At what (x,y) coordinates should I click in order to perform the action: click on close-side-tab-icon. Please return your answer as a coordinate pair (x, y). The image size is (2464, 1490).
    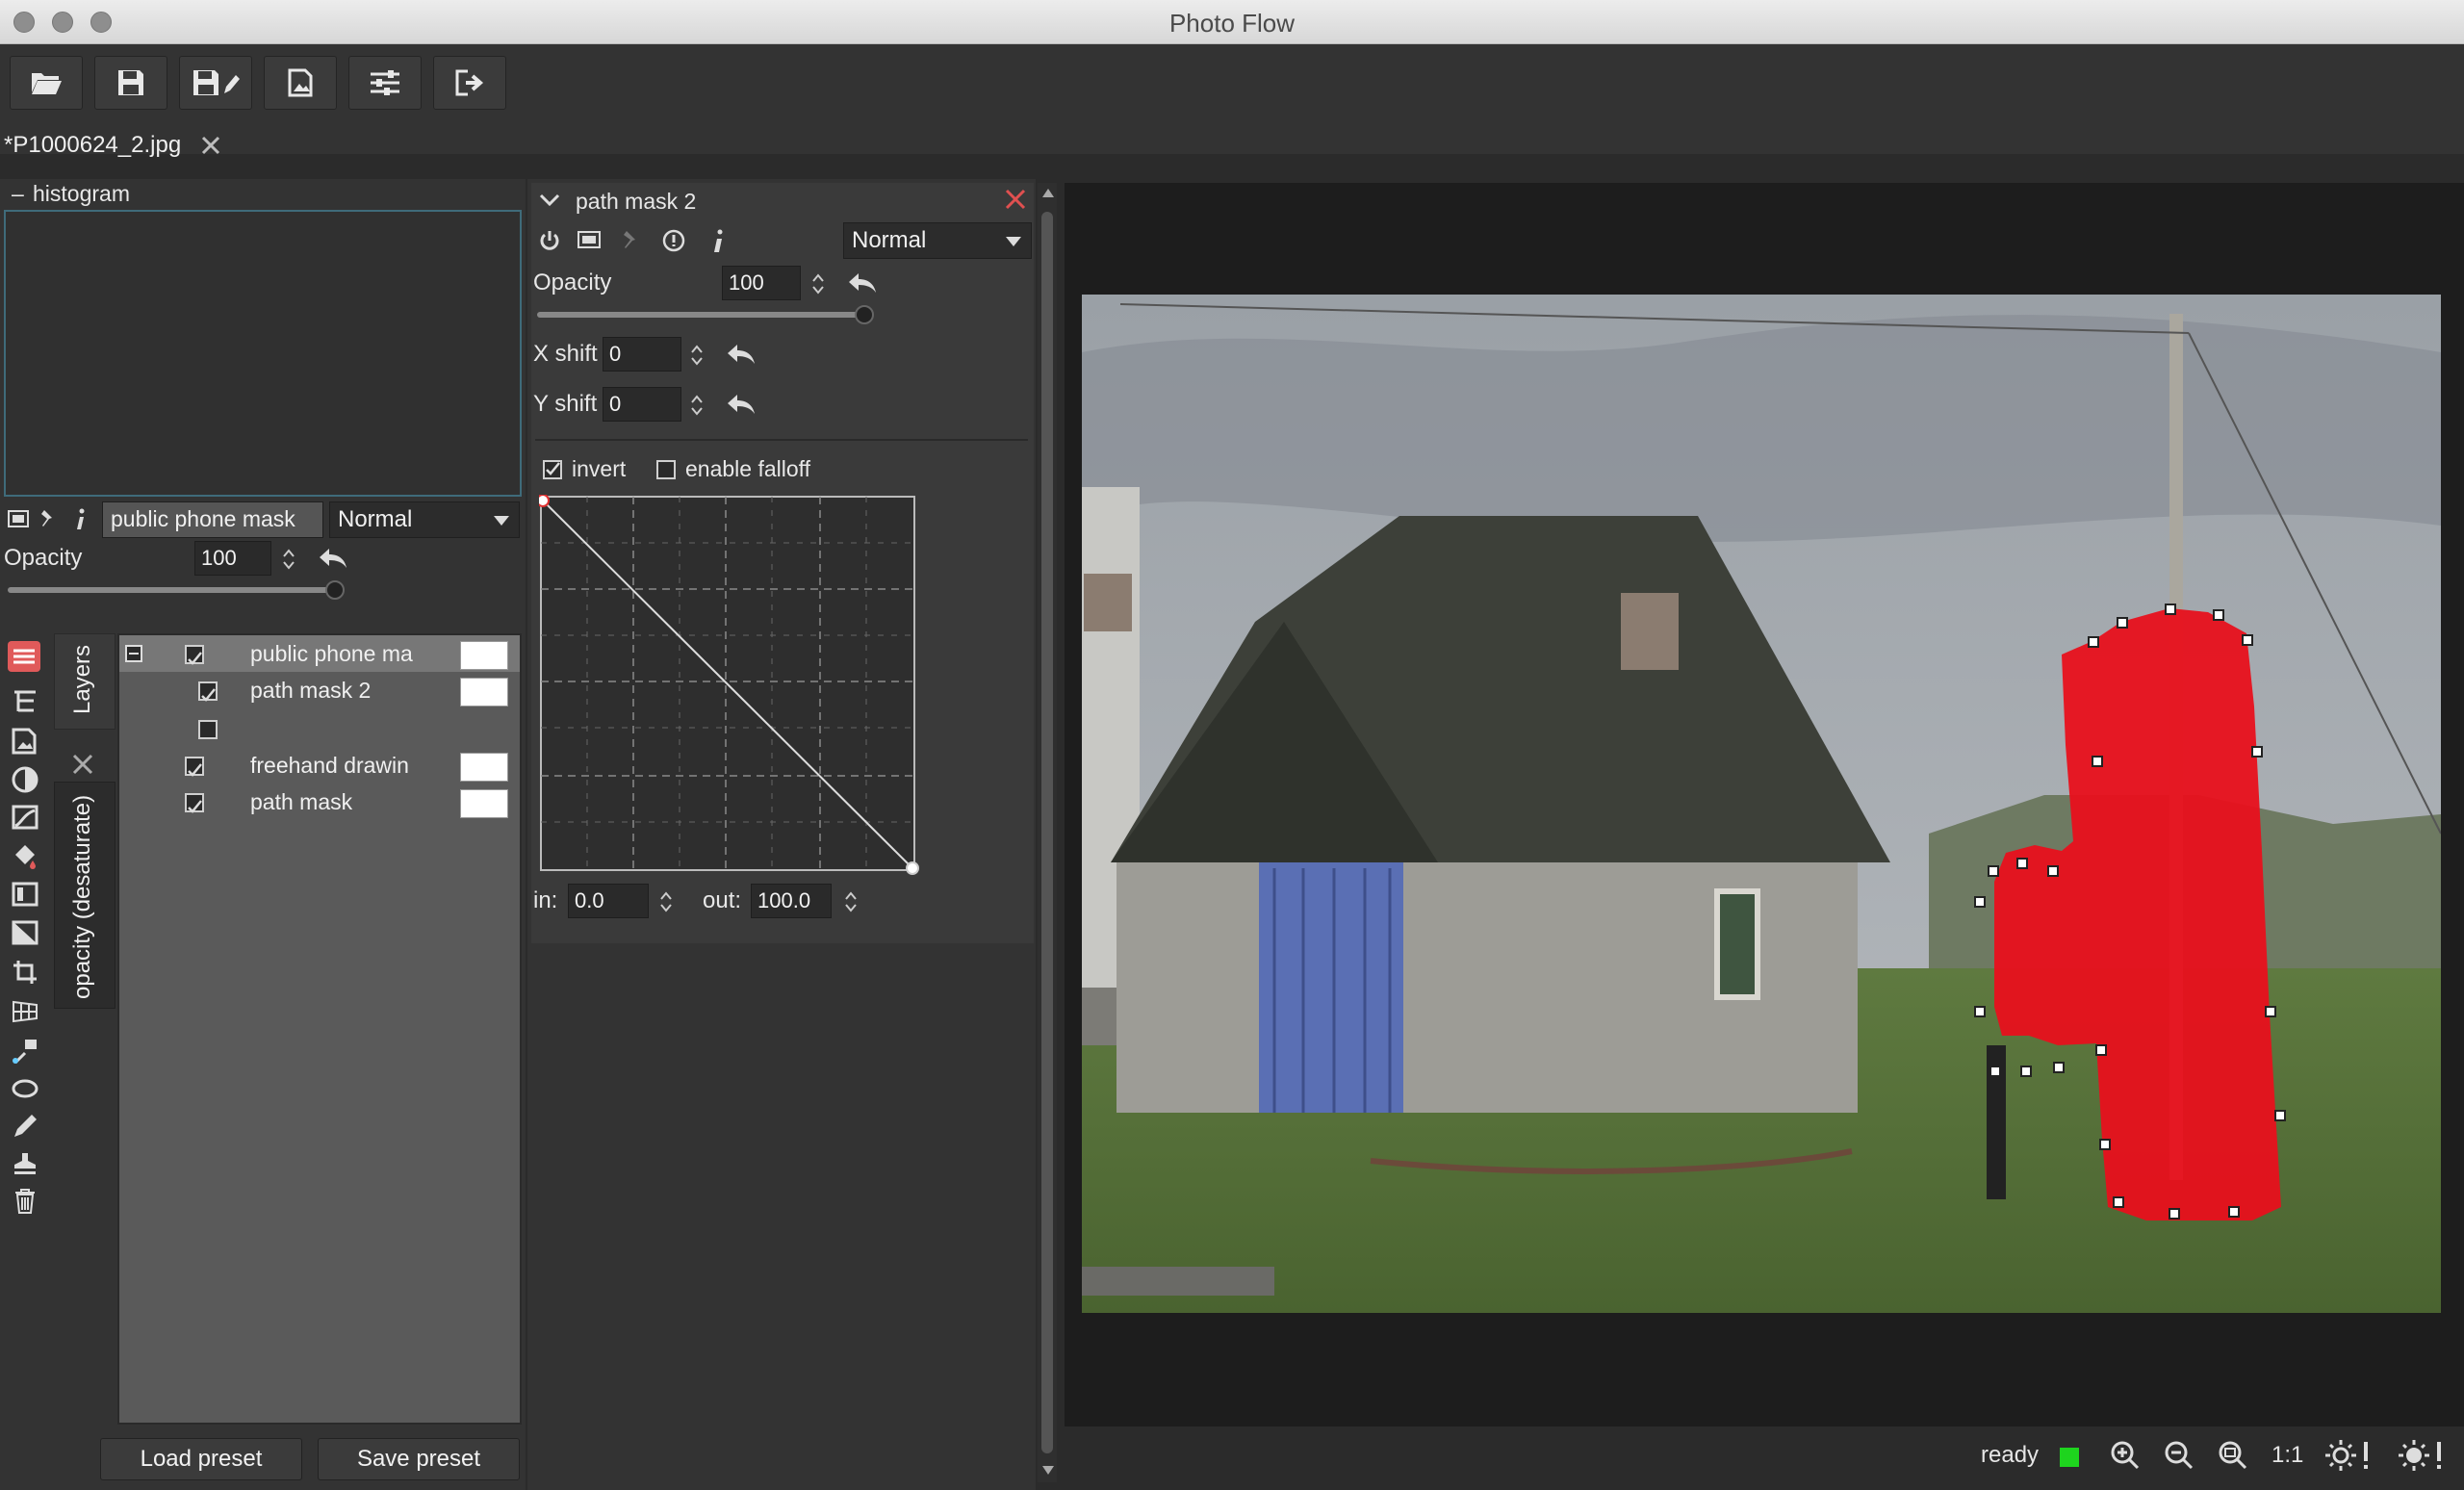
    Looking at the image, I should click on (82, 764).